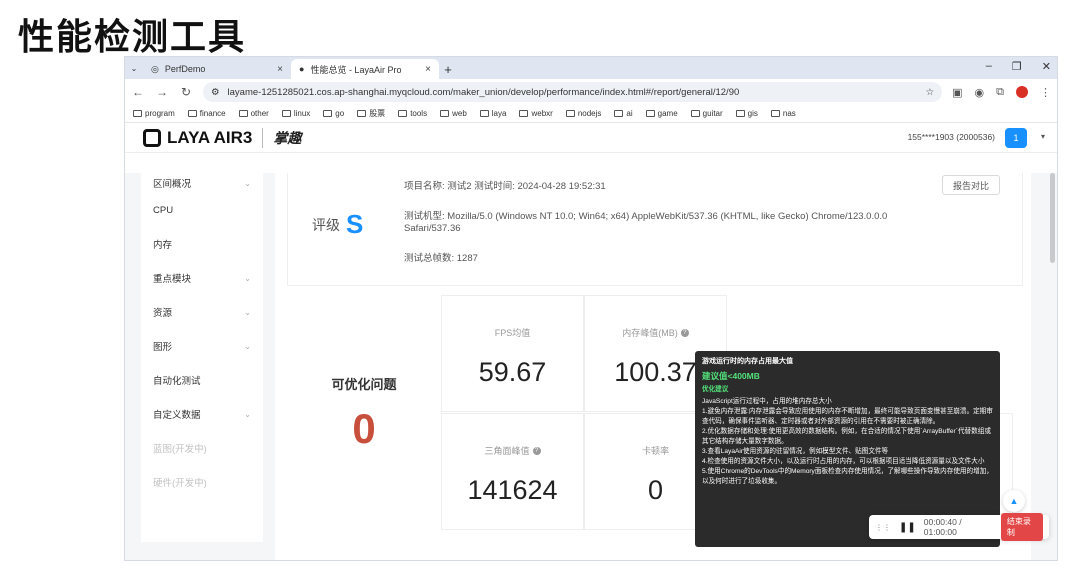 The image size is (1080, 569). I want to click on sidebar-item: 自动化测试, so click(202, 380).